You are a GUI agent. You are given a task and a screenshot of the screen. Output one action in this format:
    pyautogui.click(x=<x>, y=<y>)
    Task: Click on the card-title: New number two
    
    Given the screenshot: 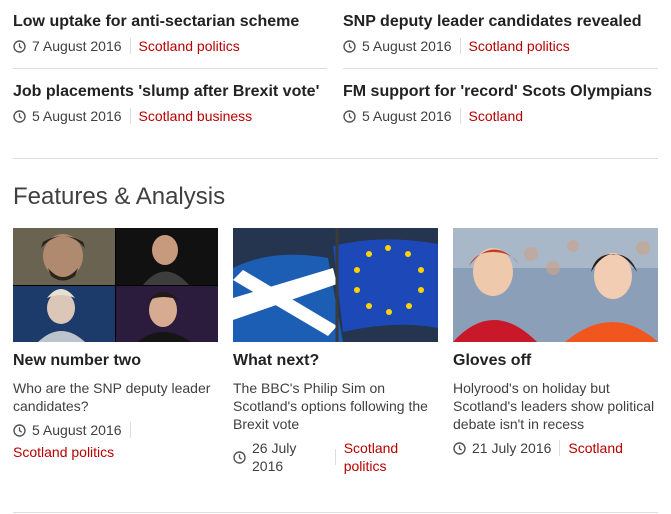 What is the action you would take?
    pyautogui.click(x=116, y=361)
    